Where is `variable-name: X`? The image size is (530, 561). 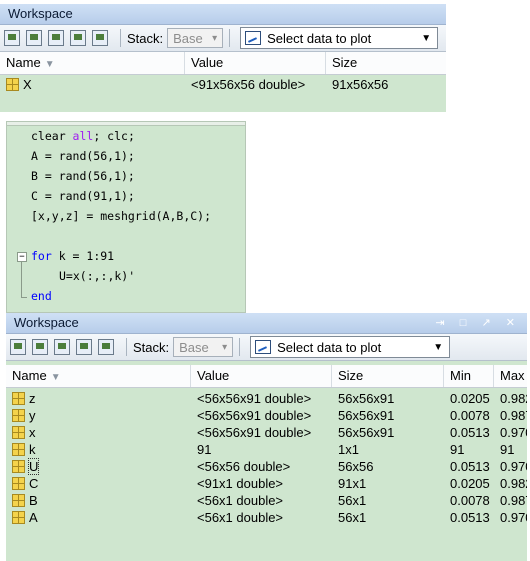
variable-name: X is located at coordinates (27, 84).